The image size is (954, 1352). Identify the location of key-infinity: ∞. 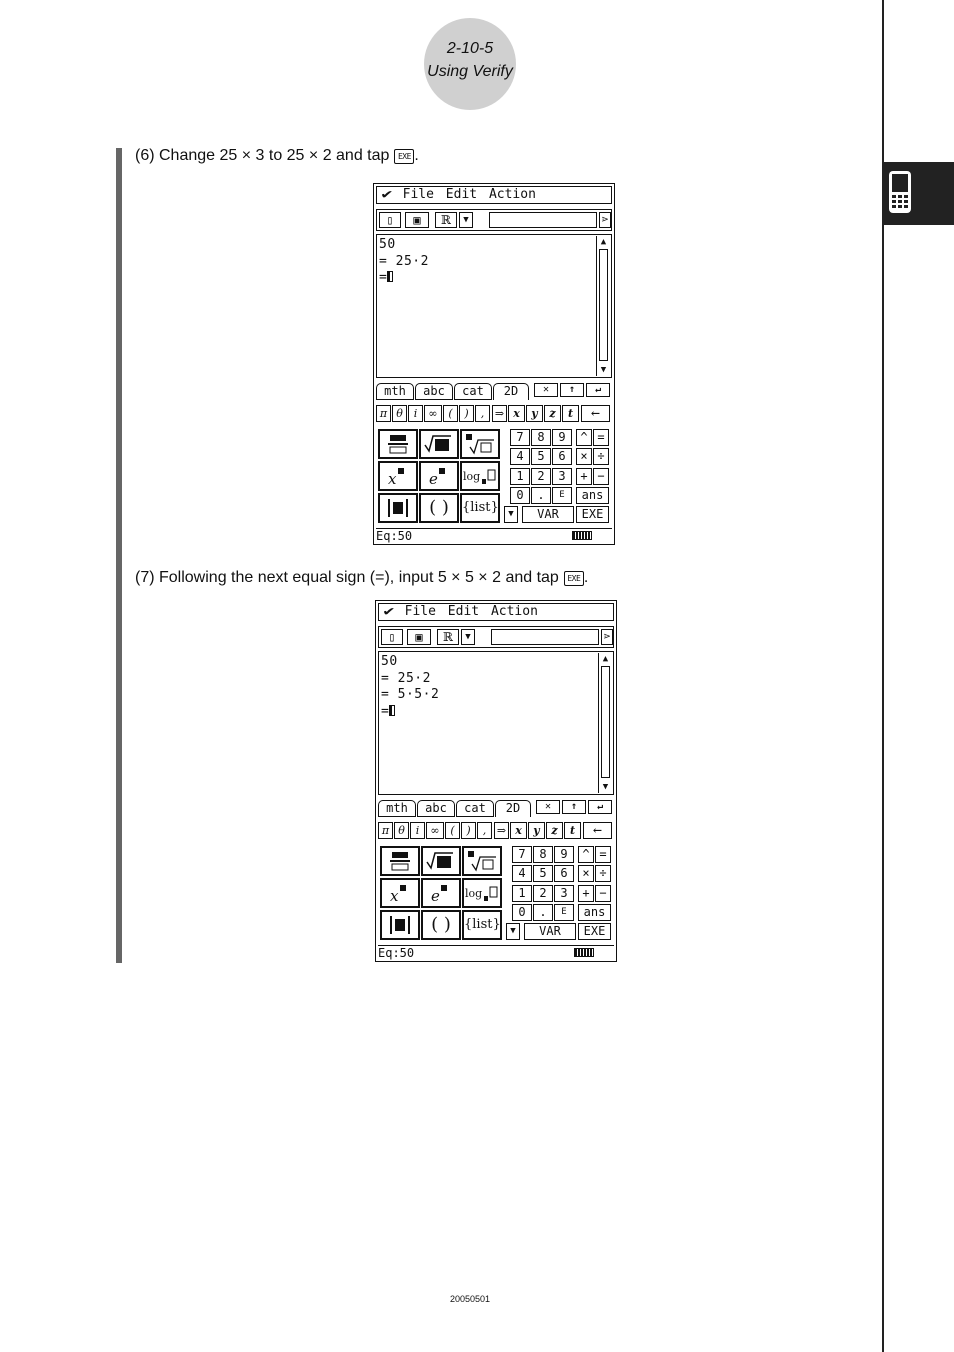
(433, 413).